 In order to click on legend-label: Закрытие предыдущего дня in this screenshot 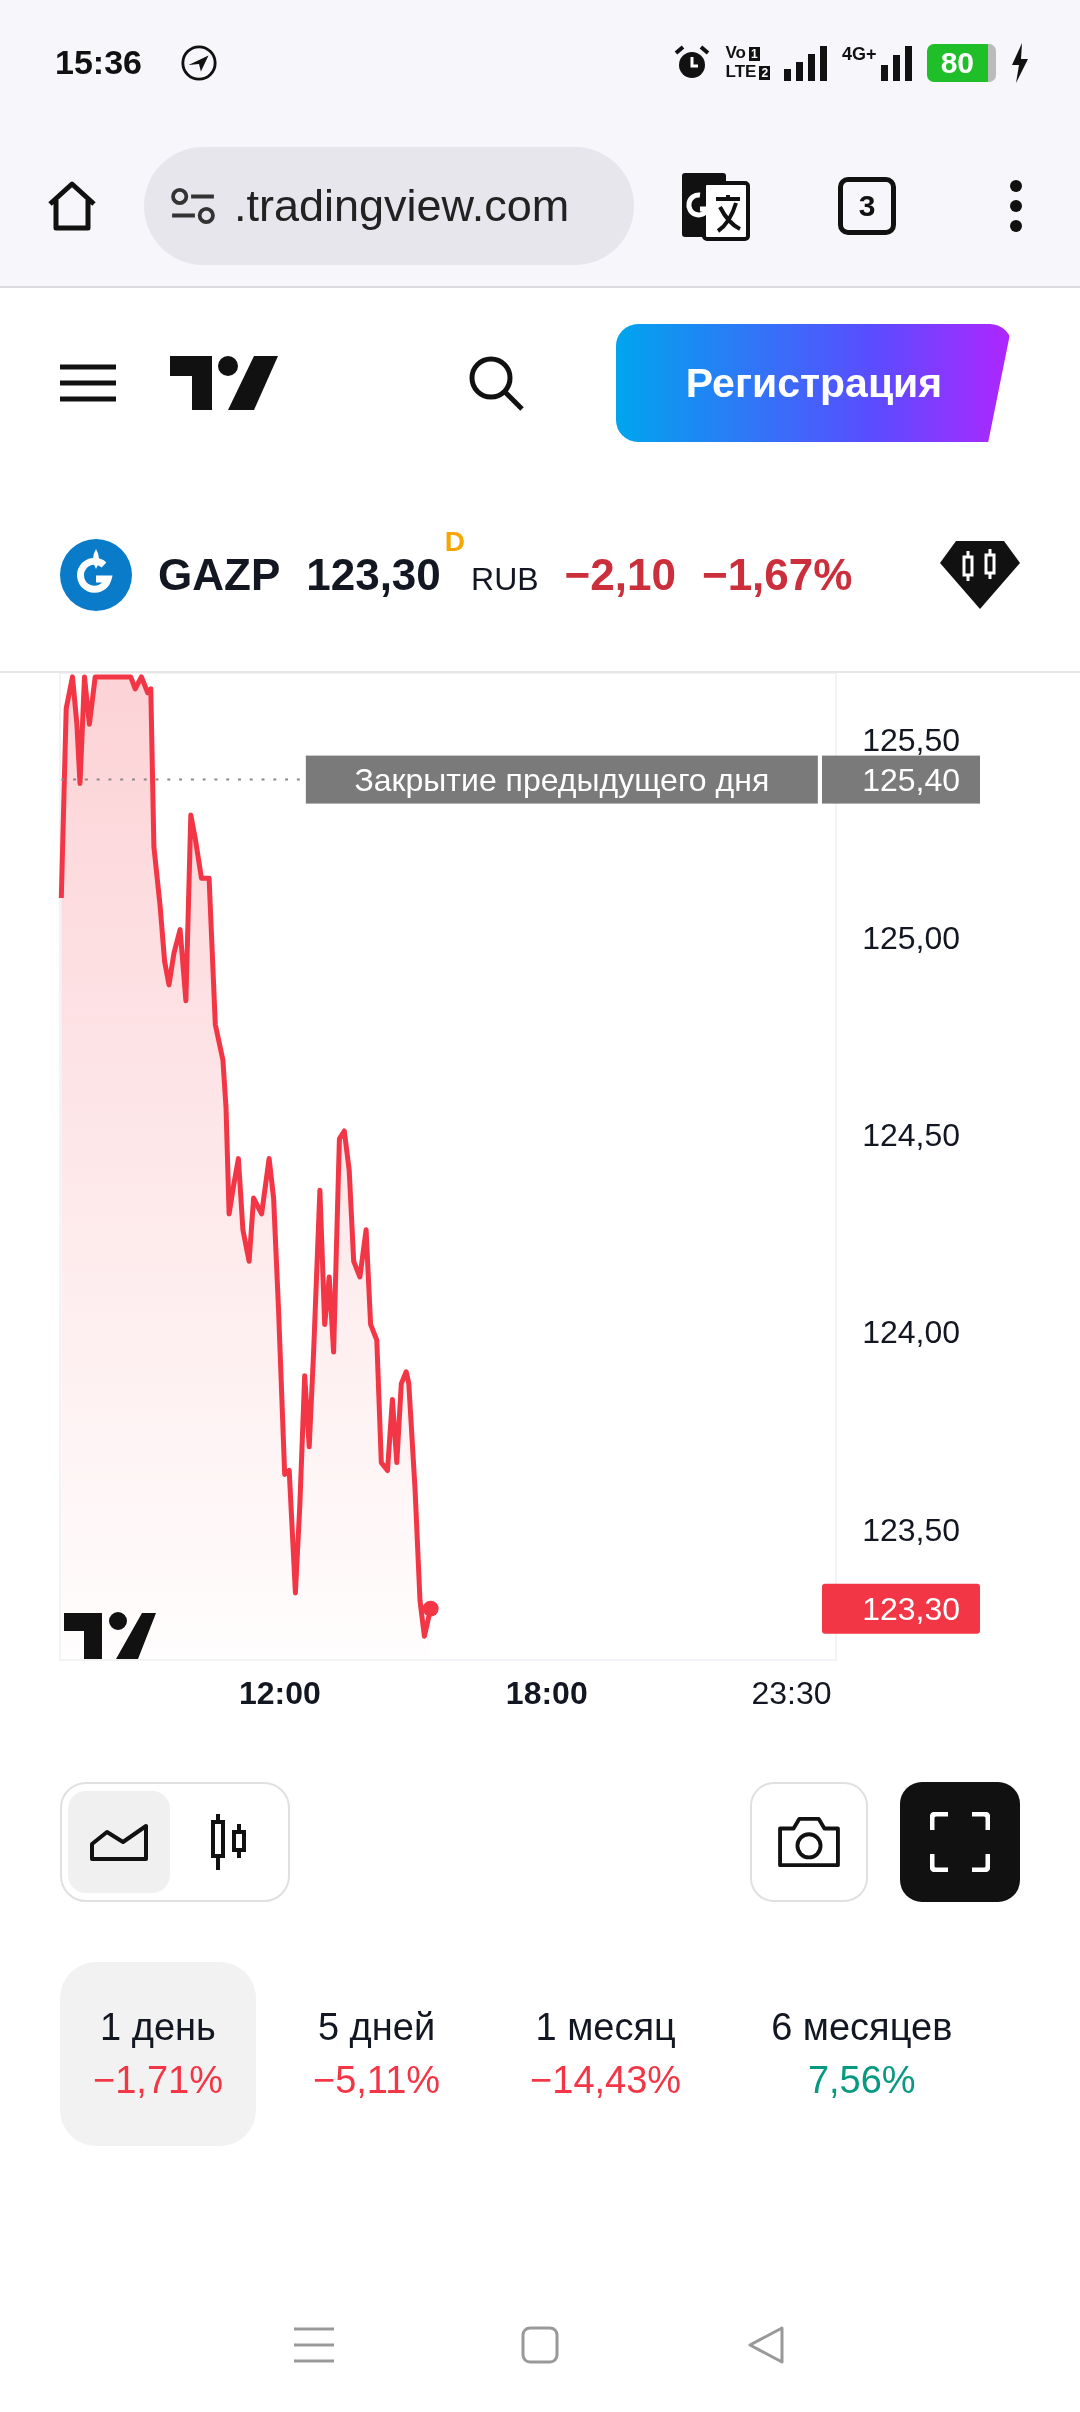, I will do `click(562, 779)`.